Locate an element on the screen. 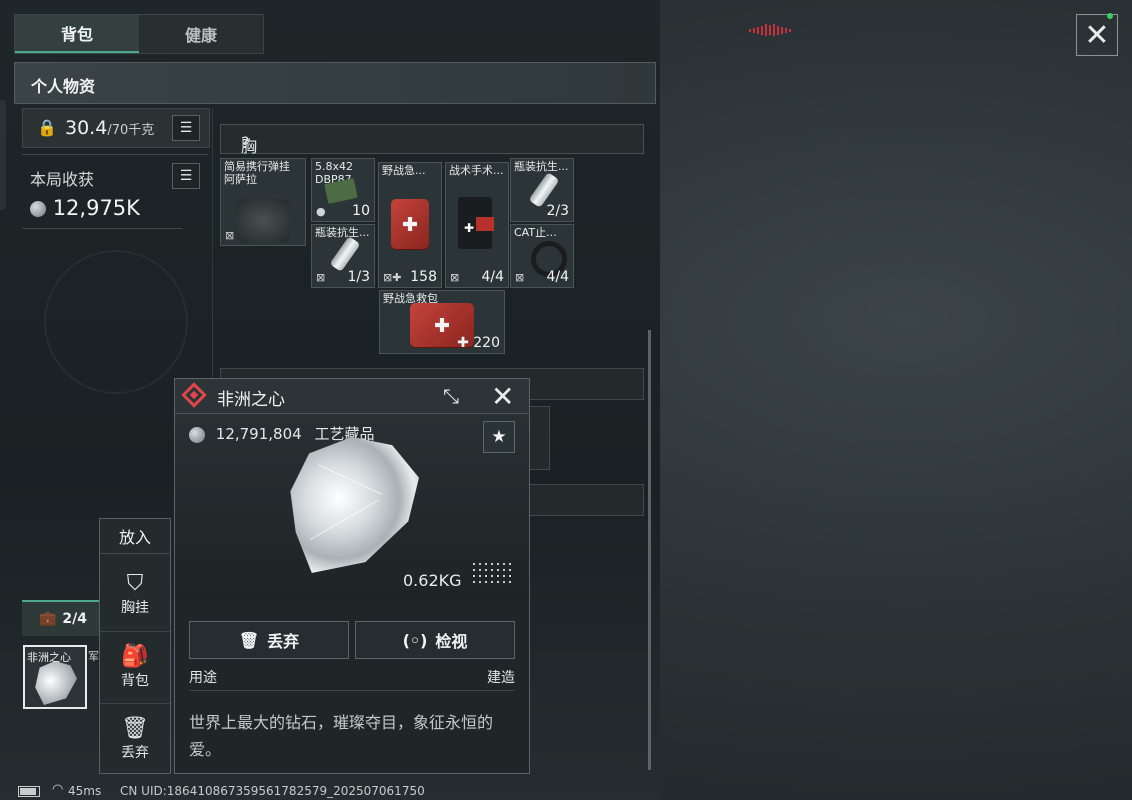  loot-label: 本局收获 is located at coordinates (62, 179).